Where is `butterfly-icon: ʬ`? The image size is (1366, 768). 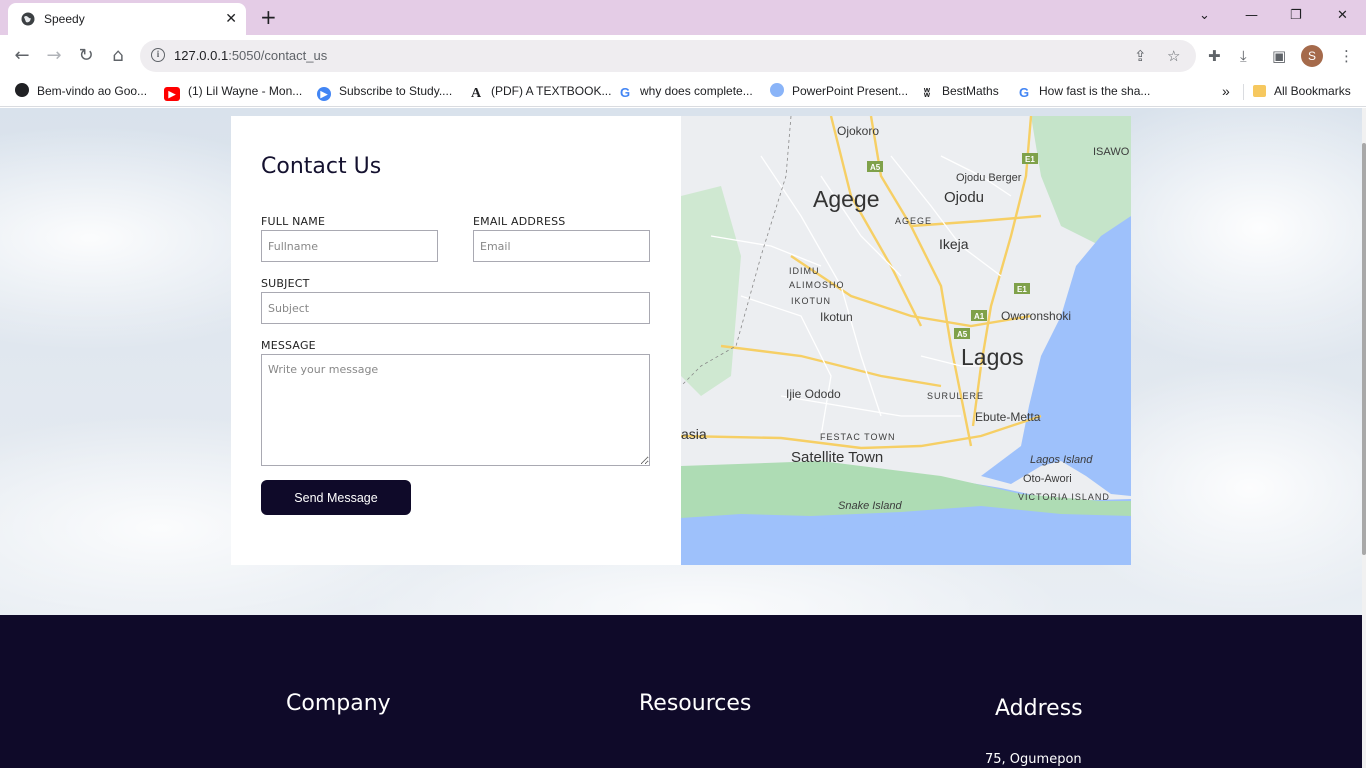 butterfly-icon: ʬ is located at coordinates (927, 93).